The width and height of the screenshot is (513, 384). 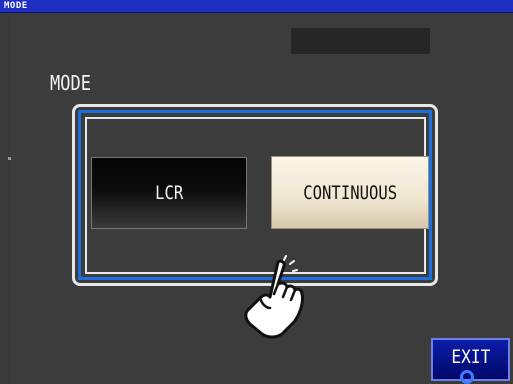 I want to click on lcr-mode-label: LCR, so click(x=169, y=193).